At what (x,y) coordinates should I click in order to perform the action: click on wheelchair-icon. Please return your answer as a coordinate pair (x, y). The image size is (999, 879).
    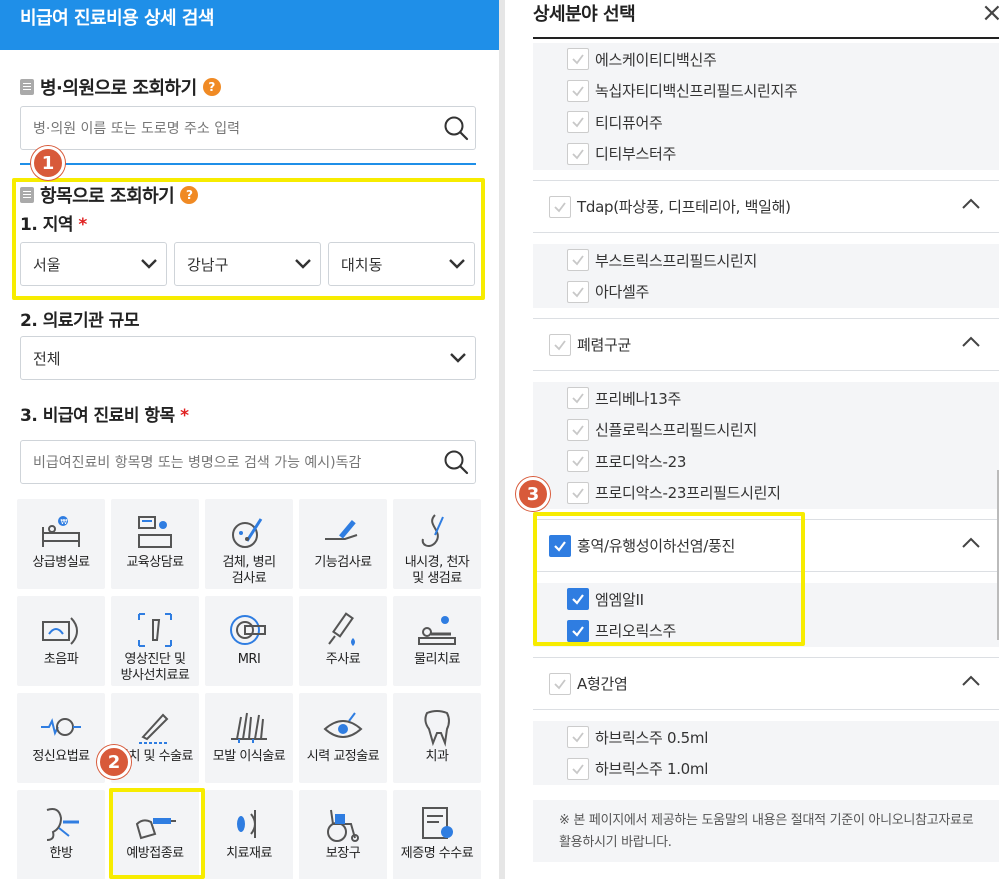
    Looking at the image, I should click on (343, 824).